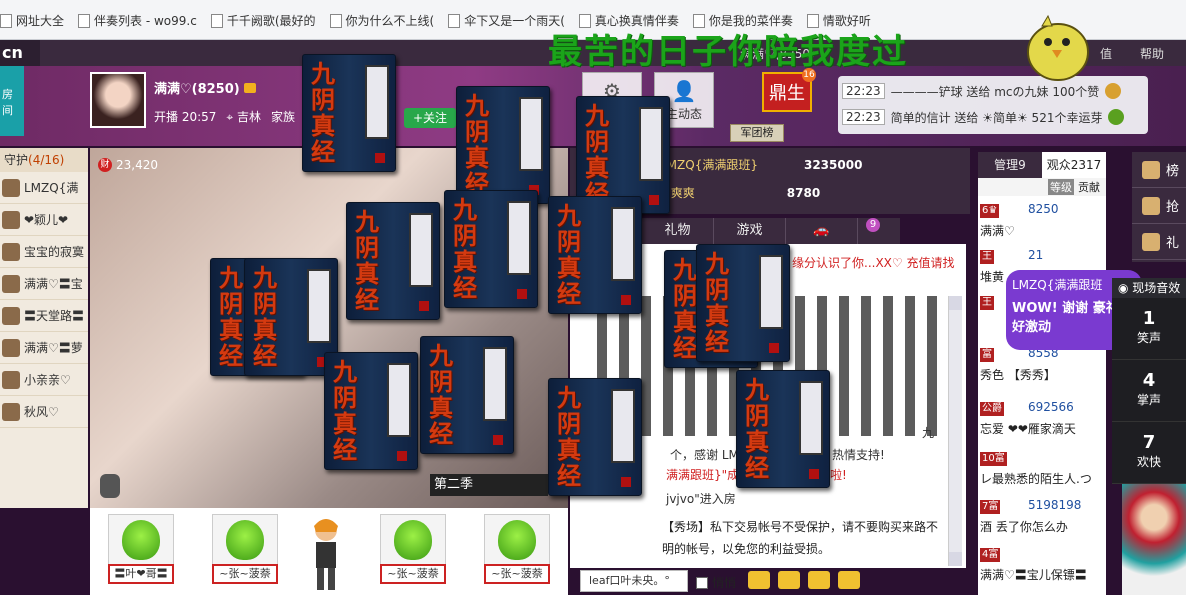 This screenshot has height=595, width=1186. I want to click on start-time: 开播 20:57, so click(185, 117).